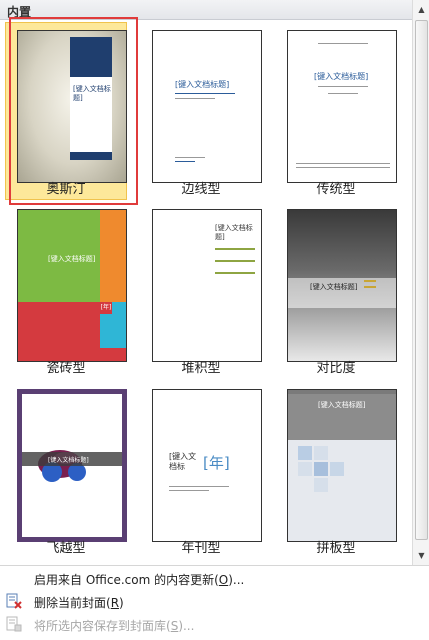 Image resolution: width=429 pixels, height=640 pixels. I want to click on sideline-subtitle-line, so click(195, 98).